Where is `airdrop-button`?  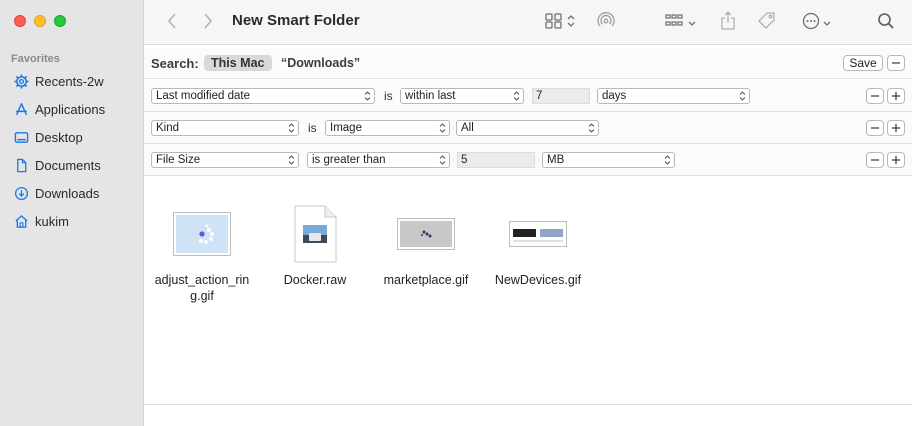 airdrop-button is located at coordinates (606, 22).